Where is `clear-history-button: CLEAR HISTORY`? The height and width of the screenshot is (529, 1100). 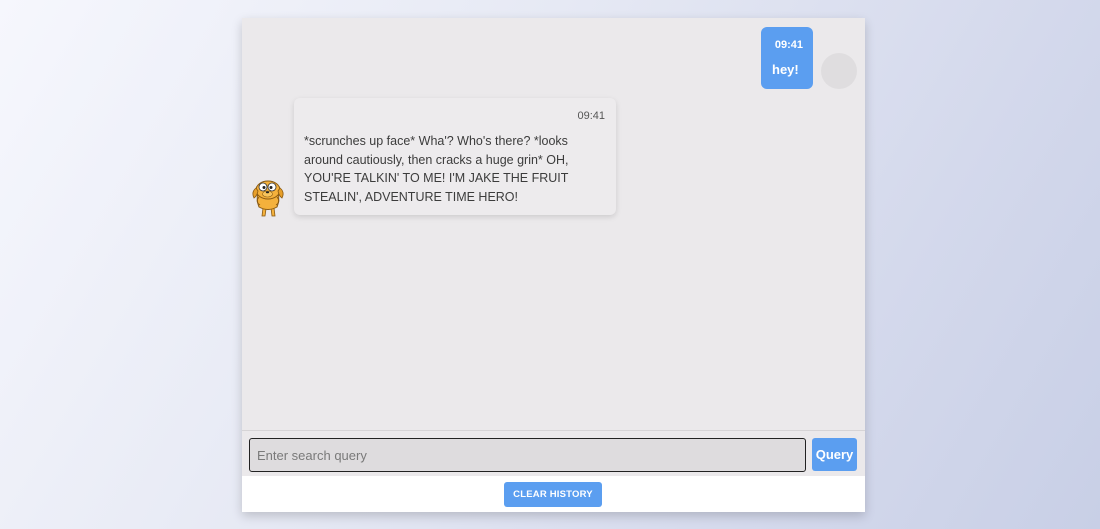 clear-history-button: CLEAR HISTORY is located at coordinates (553, 494).